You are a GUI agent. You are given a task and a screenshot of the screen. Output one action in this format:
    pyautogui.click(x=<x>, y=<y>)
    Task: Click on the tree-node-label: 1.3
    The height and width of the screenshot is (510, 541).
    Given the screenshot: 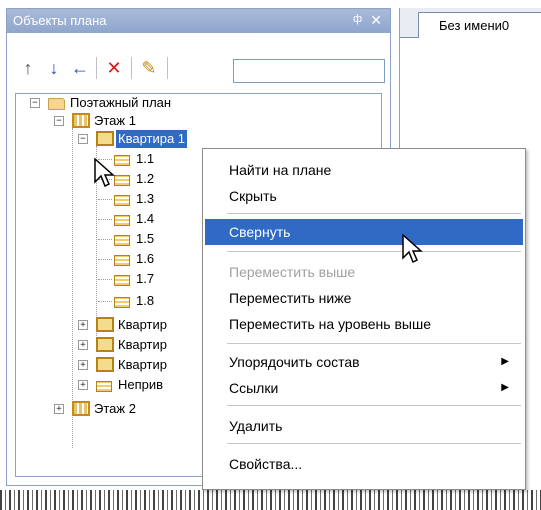 What is the action you would take?
    pyautogui.click(x=145, y=198)
    